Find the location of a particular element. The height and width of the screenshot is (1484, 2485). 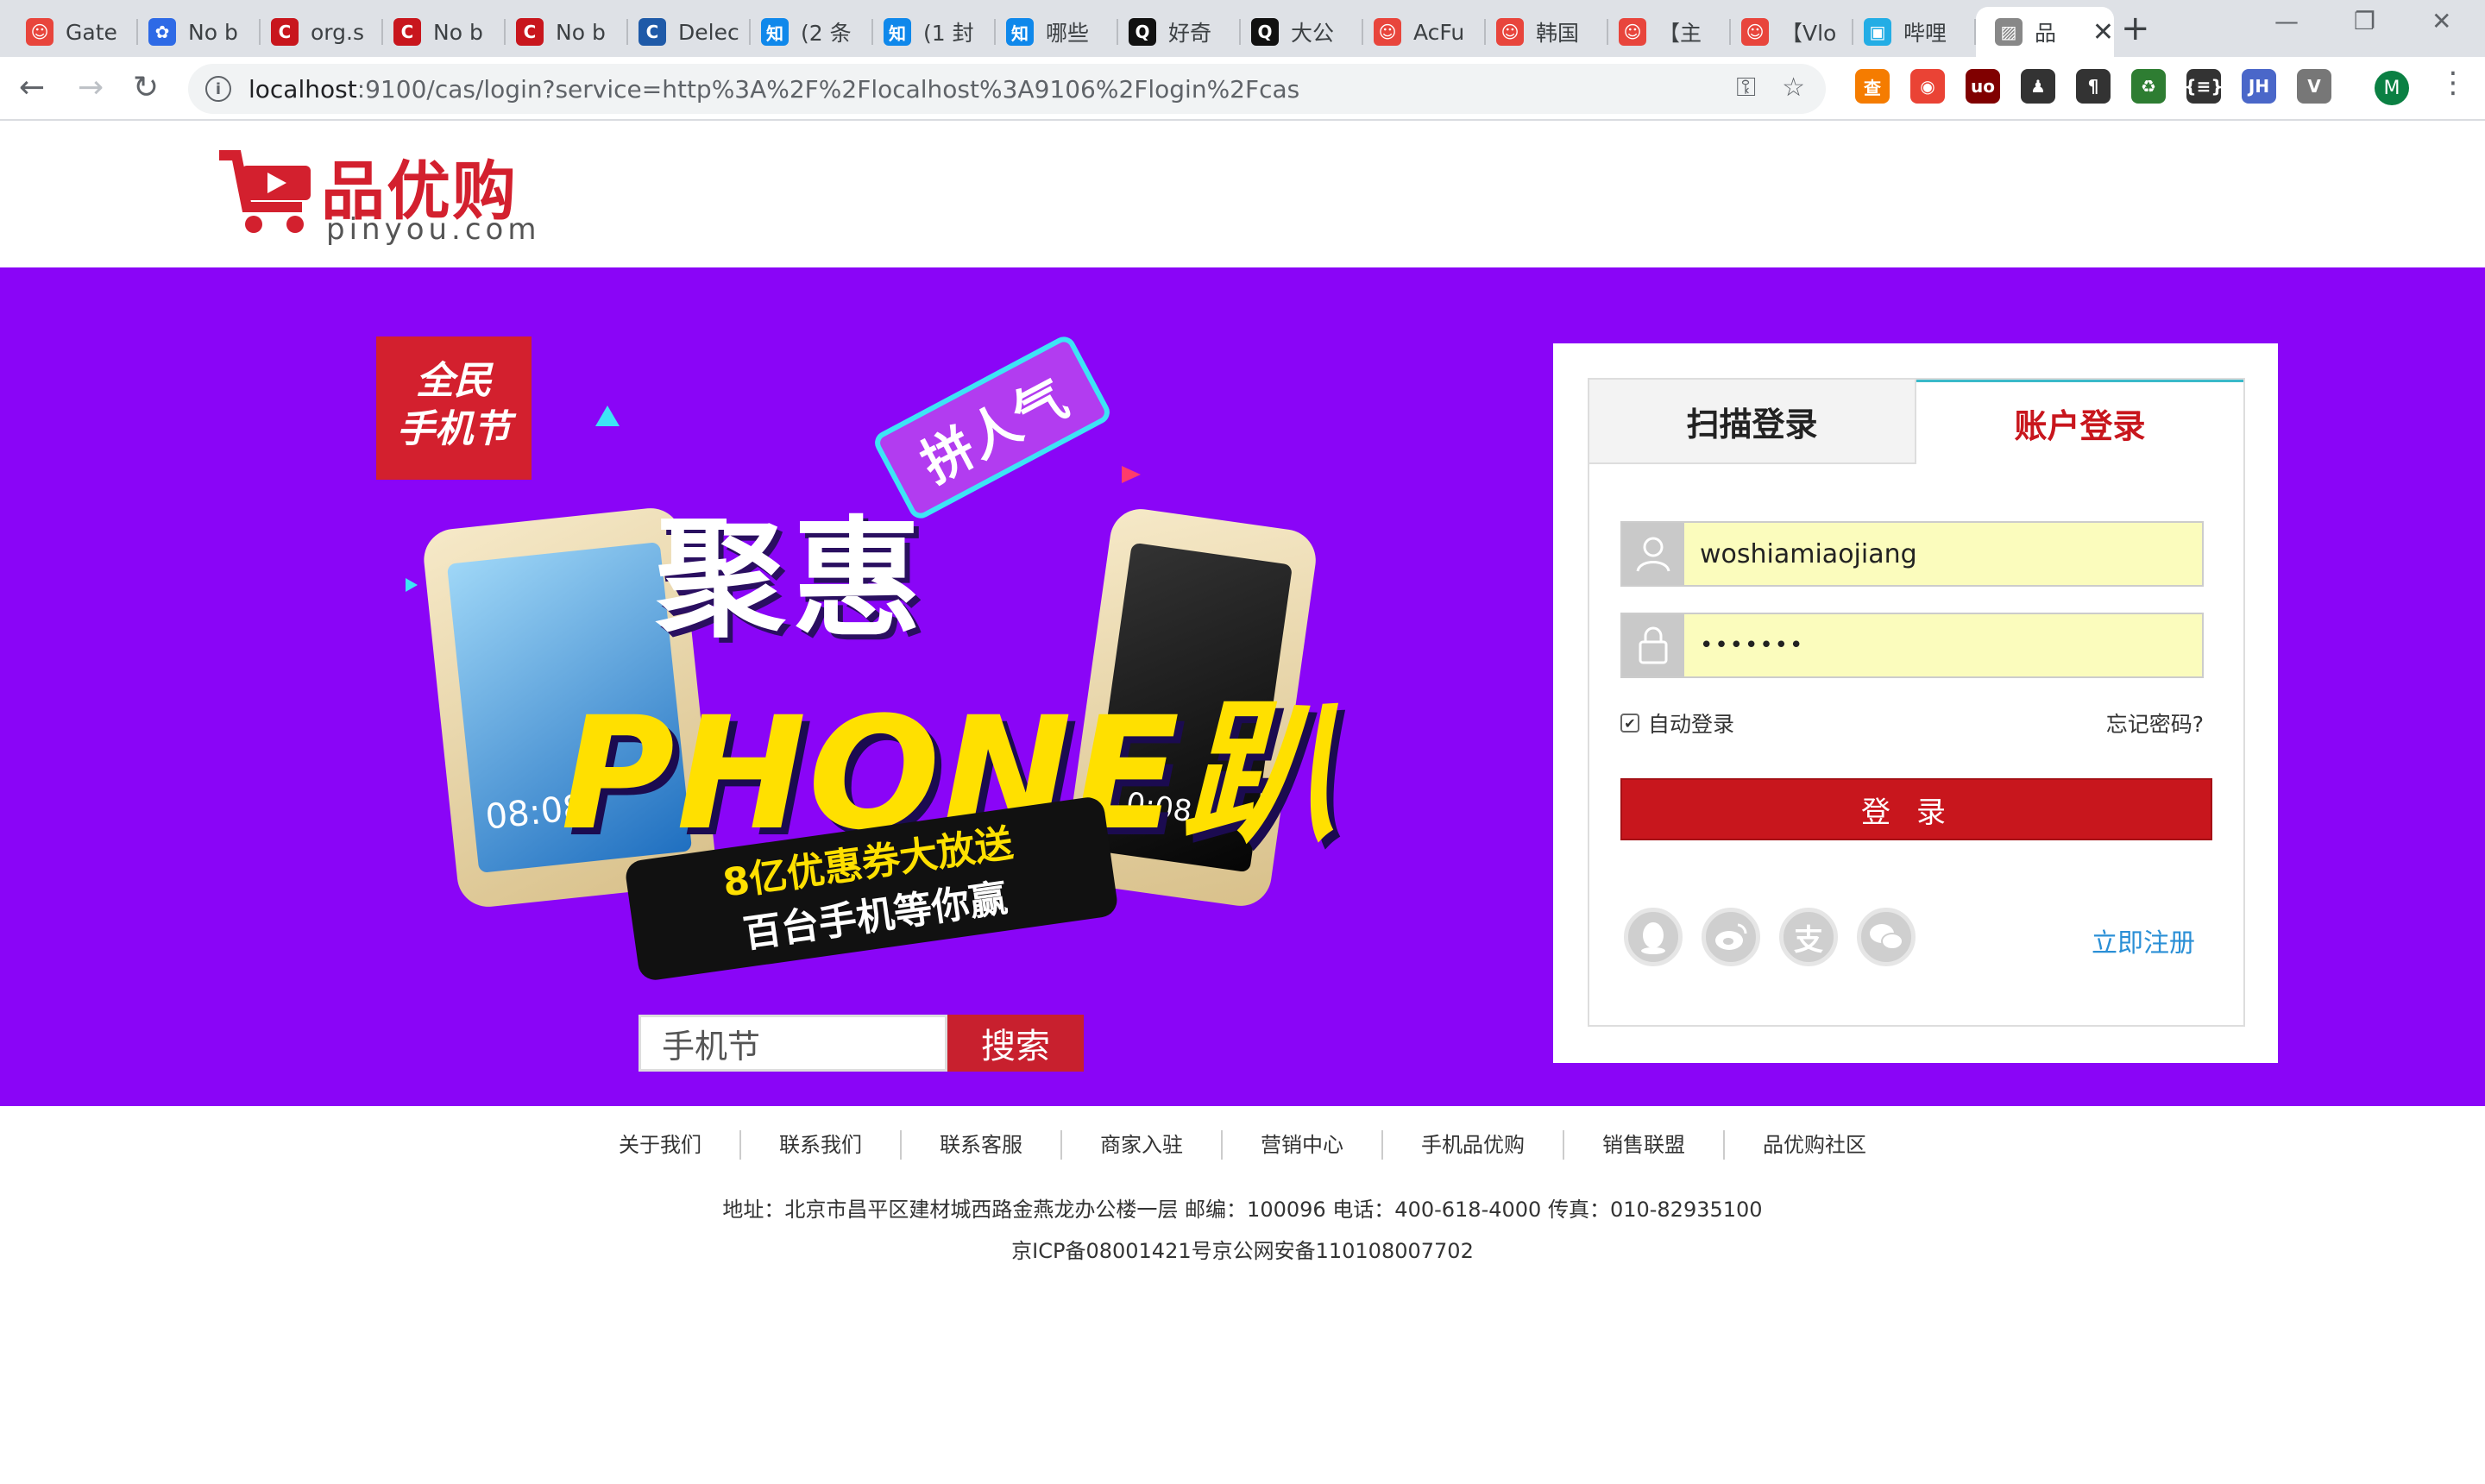

close-window-icon: ✕ is located at coordinates (2441, 21).